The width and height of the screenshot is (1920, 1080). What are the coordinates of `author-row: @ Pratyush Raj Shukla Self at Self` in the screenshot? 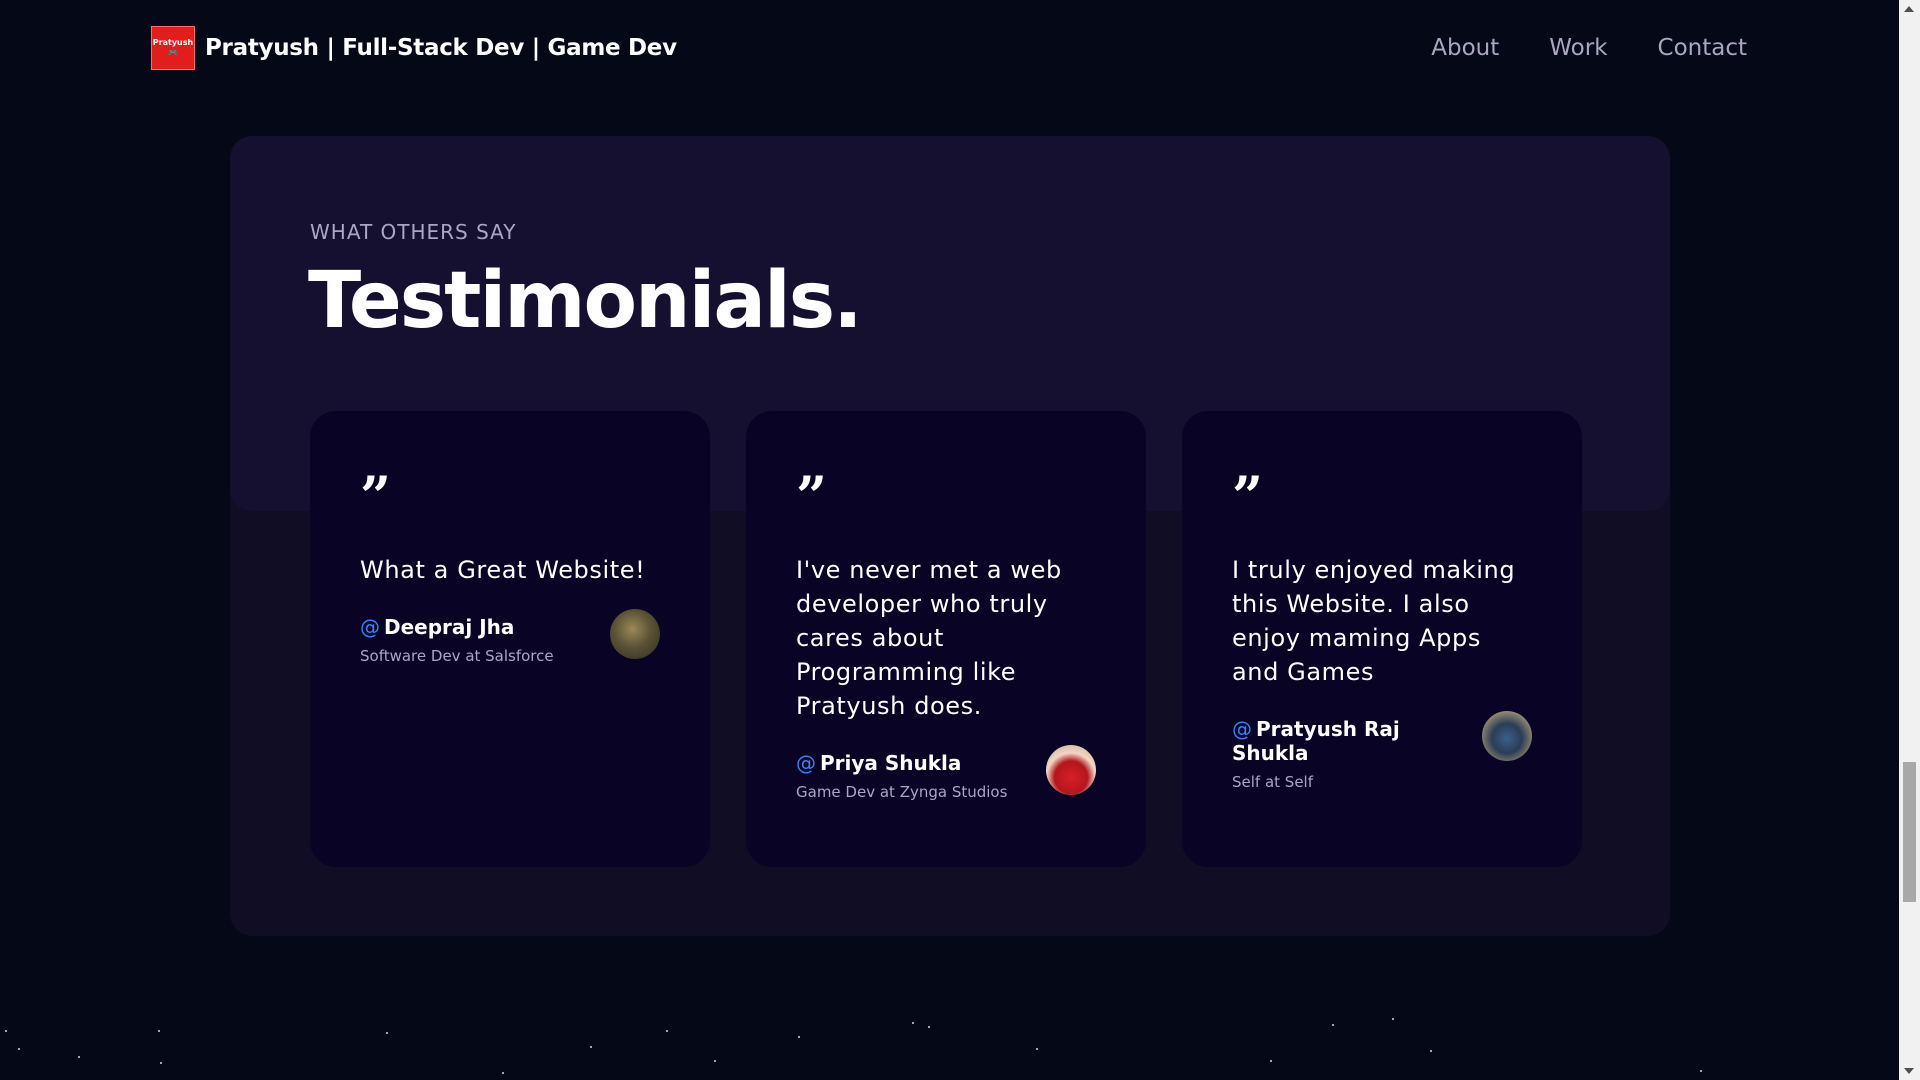 It's located at (1382, 751).